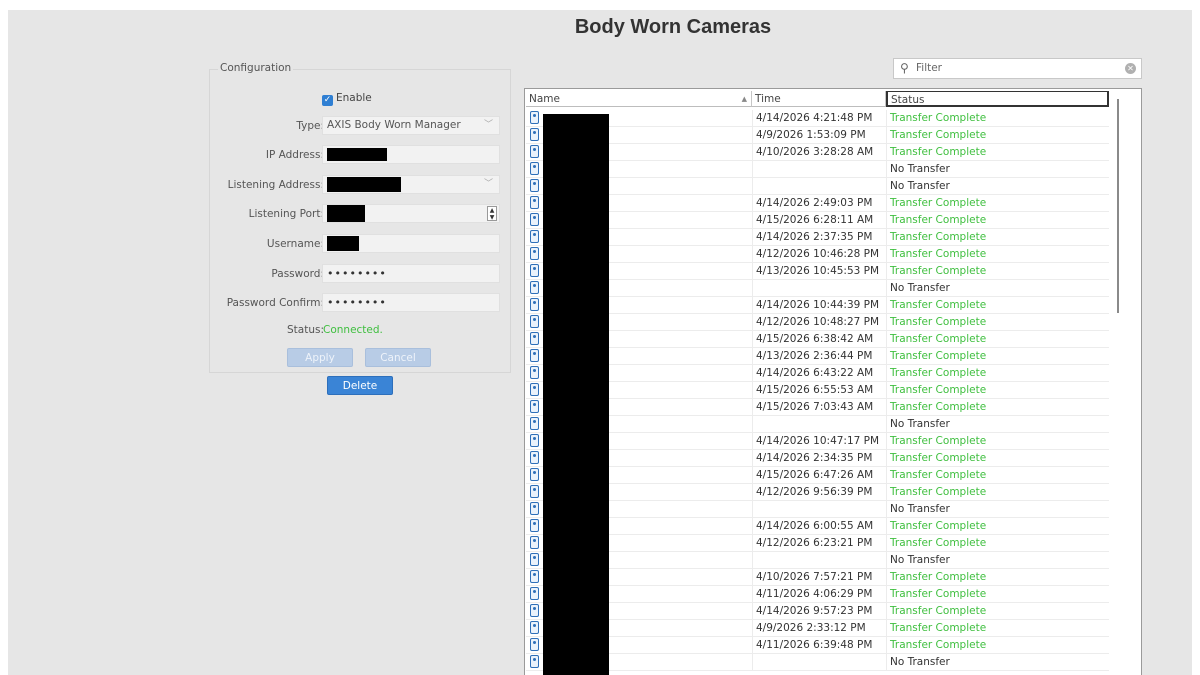  What do you see at coordinates (1130, 68) in the screenshot?
I see `clear-icon: ✕` at bounding box center [1130, 68].